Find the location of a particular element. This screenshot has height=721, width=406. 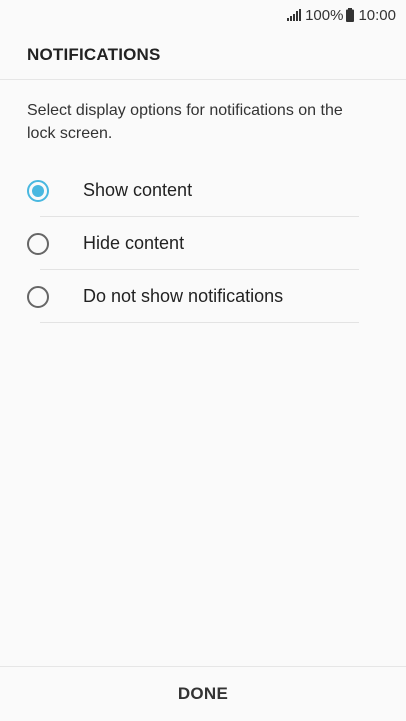

battery-level: 100% is located at coordinates (324, 15).